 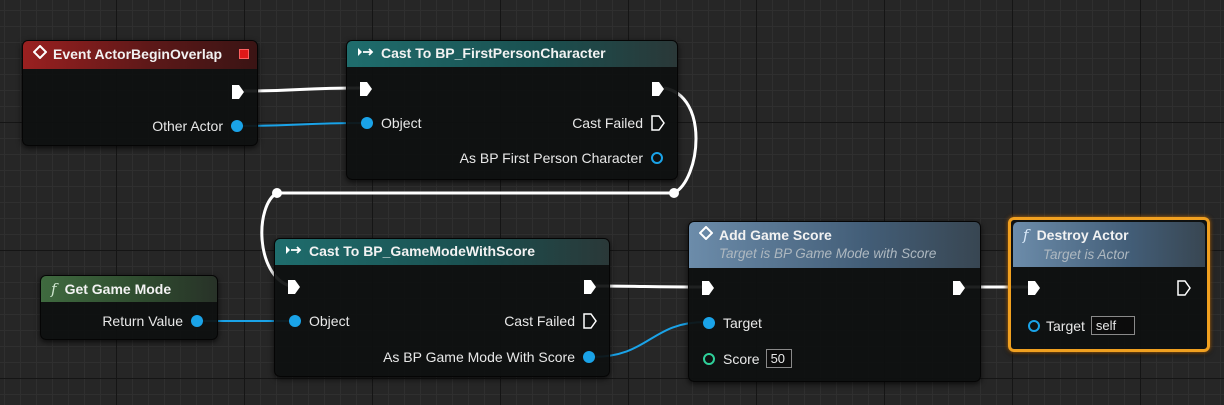 I want to click on node-subtitle: Target is Actor, so click(x=1086, y=254).